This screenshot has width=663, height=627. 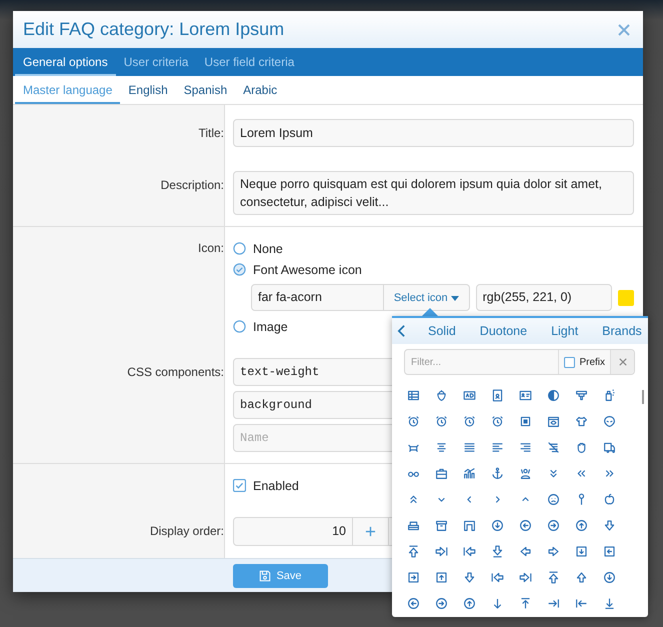 I want to click on save-button: Save, so click(x=280, y=576).